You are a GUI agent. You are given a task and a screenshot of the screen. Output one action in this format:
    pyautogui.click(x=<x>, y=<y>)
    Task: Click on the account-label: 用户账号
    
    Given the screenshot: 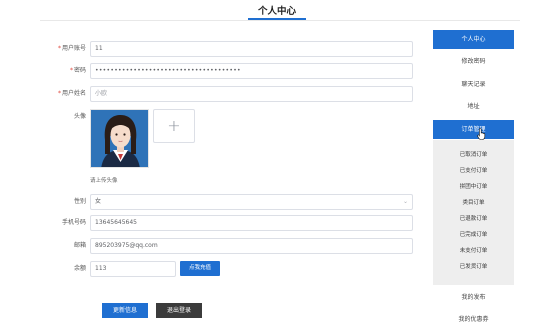 What is the action you would take?
    pyautogui.click(x=73, y=48)
    